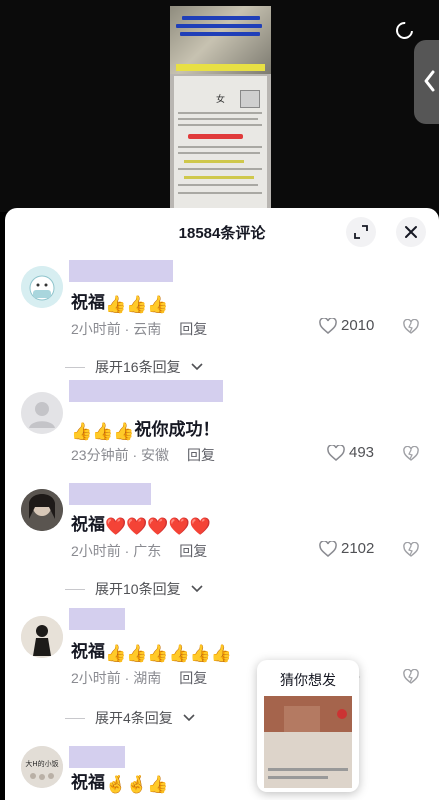 Image resolution: width=439 pixels, height=800 pixels. What do you see at coordinates (120, 783) in the screenshot?
I see `comment-text: 祝福🤞🤞👍` at bounding box center [120, 783].